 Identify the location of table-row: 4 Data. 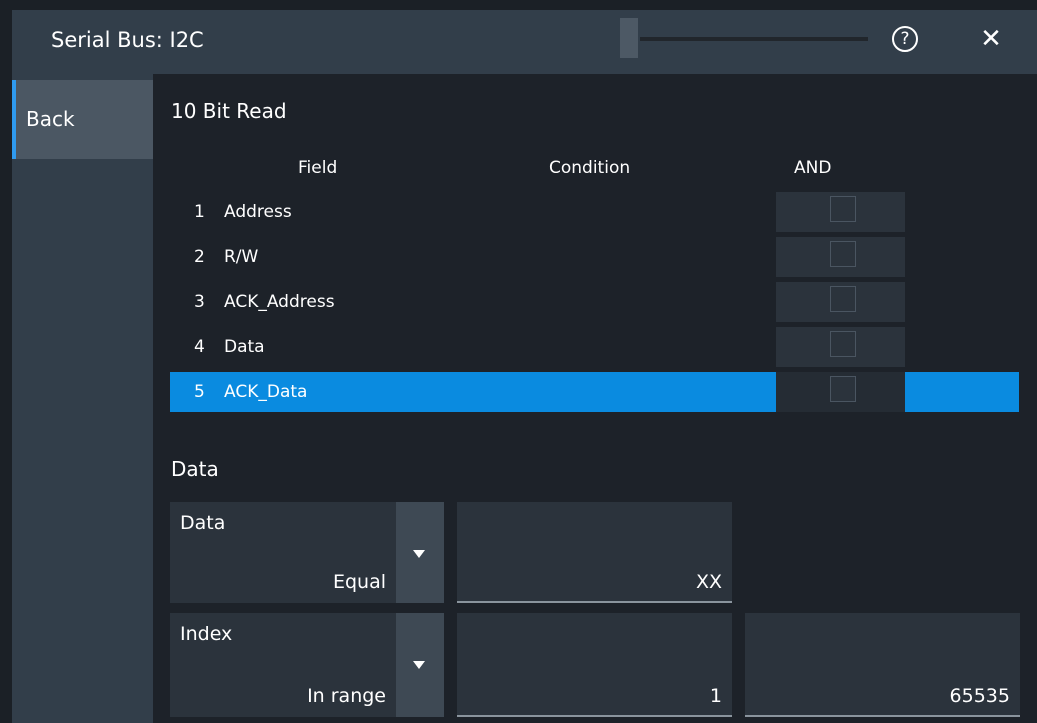
(594, 347).